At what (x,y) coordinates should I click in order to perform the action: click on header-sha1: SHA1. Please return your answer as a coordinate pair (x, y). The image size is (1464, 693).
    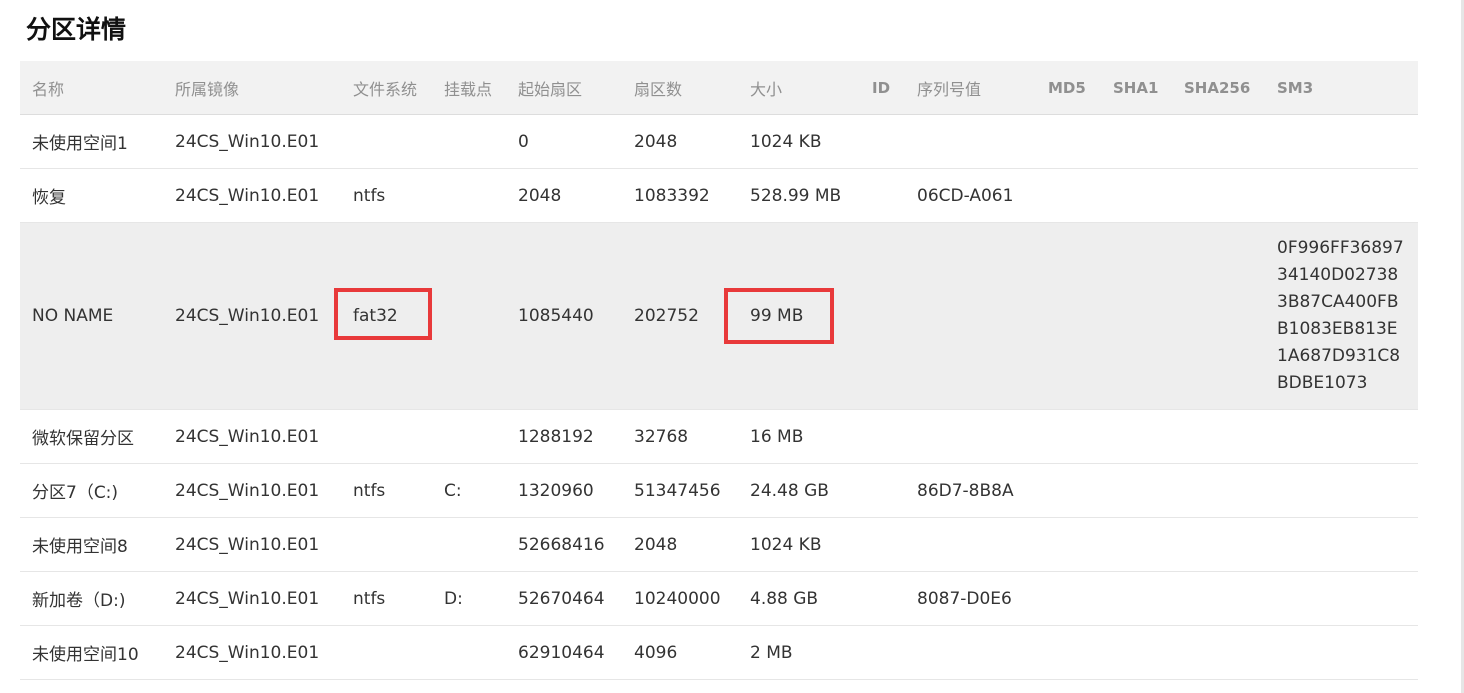
    Looking at the image, I should click on (1136, 88).